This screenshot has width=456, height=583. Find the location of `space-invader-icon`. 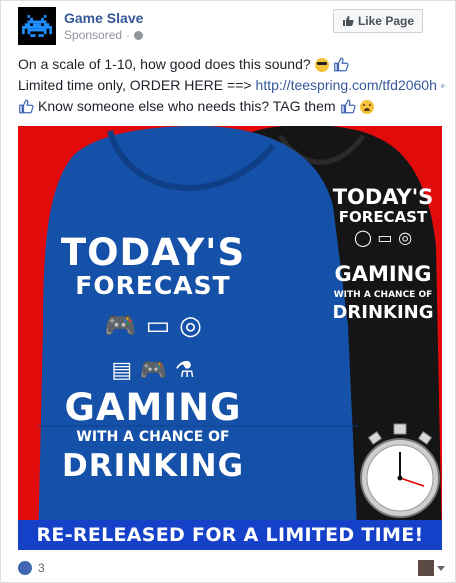

space-invader-icon is located at coordinates (37, 26).